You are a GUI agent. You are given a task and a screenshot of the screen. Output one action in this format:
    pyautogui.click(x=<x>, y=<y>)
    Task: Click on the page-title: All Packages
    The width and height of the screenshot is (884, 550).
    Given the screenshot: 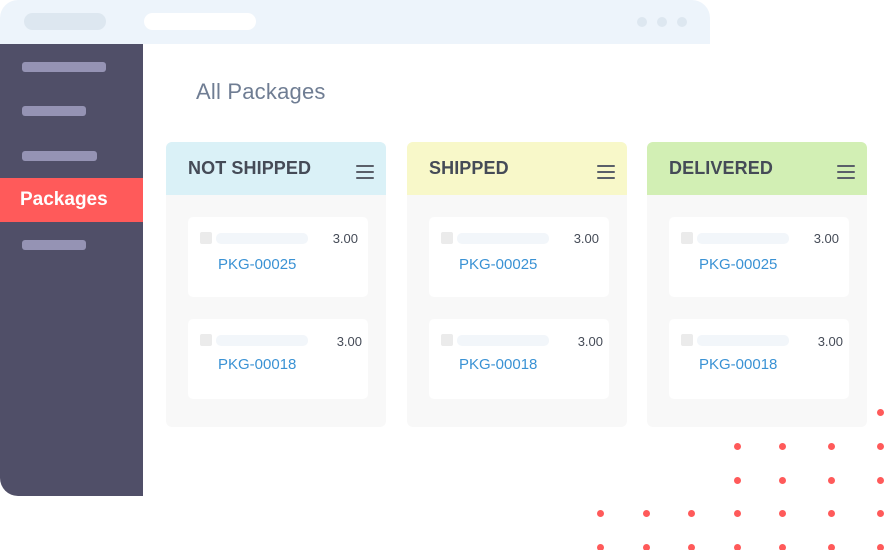 What is the action you would take?
    pyautogui.click(x=261, y=91)
    